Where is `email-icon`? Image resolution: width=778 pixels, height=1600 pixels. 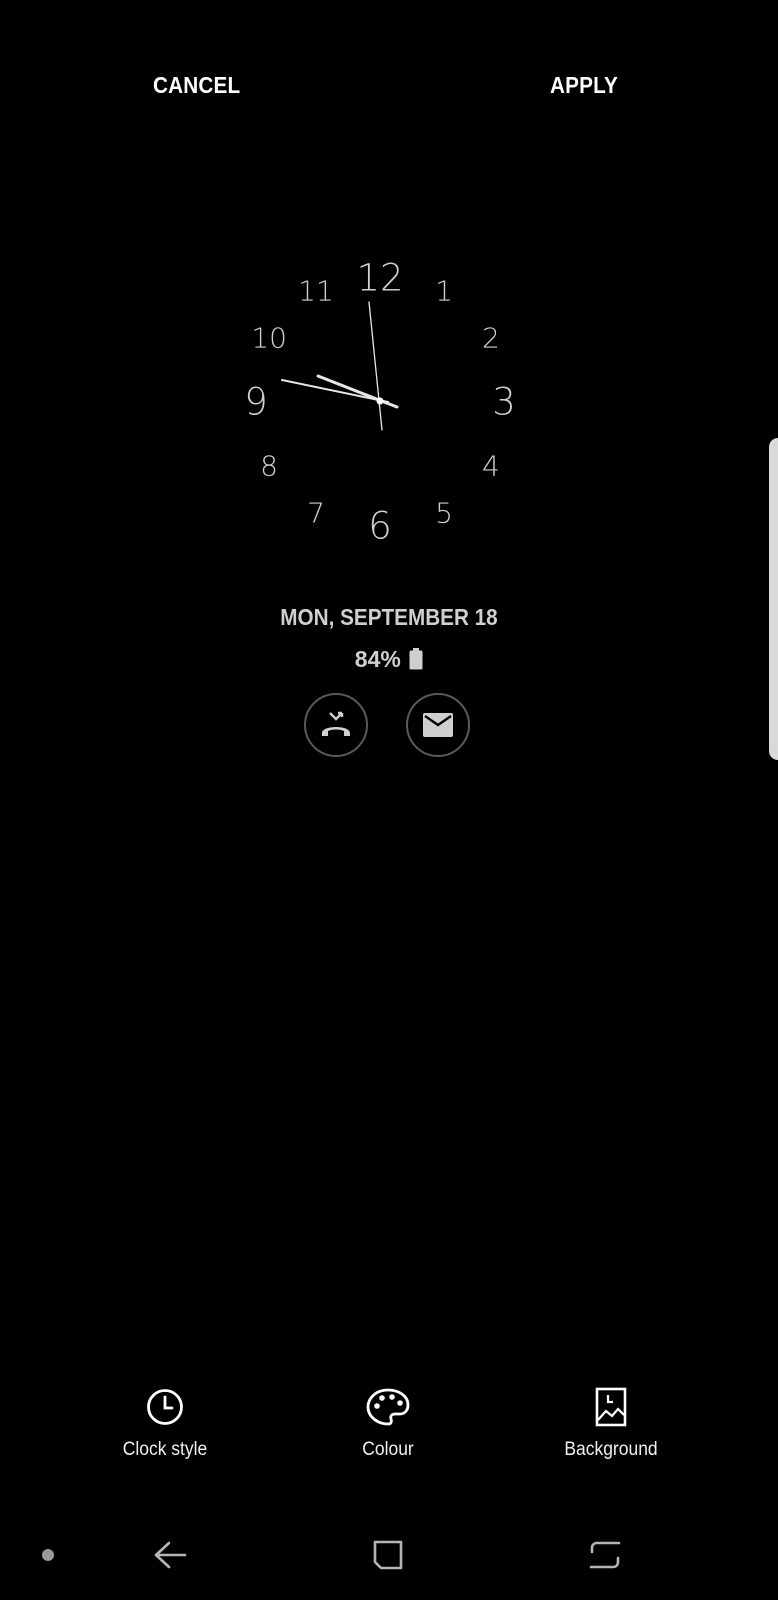 email-icon is located at coordinates (438, 725).